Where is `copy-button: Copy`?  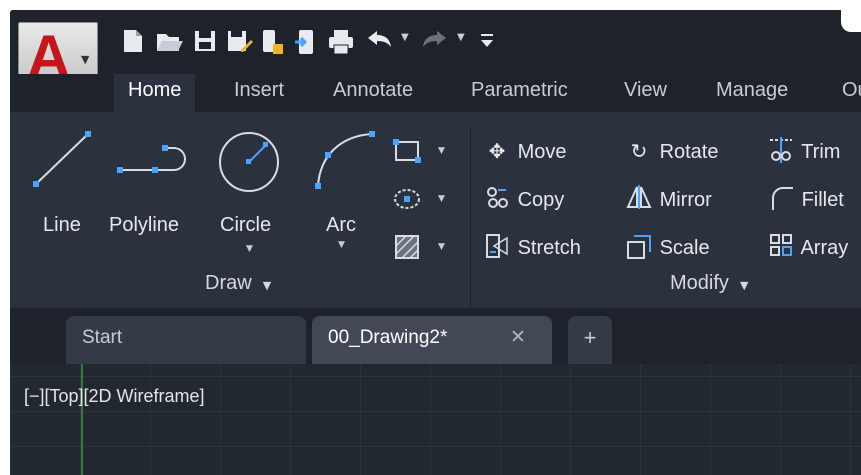
copy-button: Copy is located at coordinates (523, 200).